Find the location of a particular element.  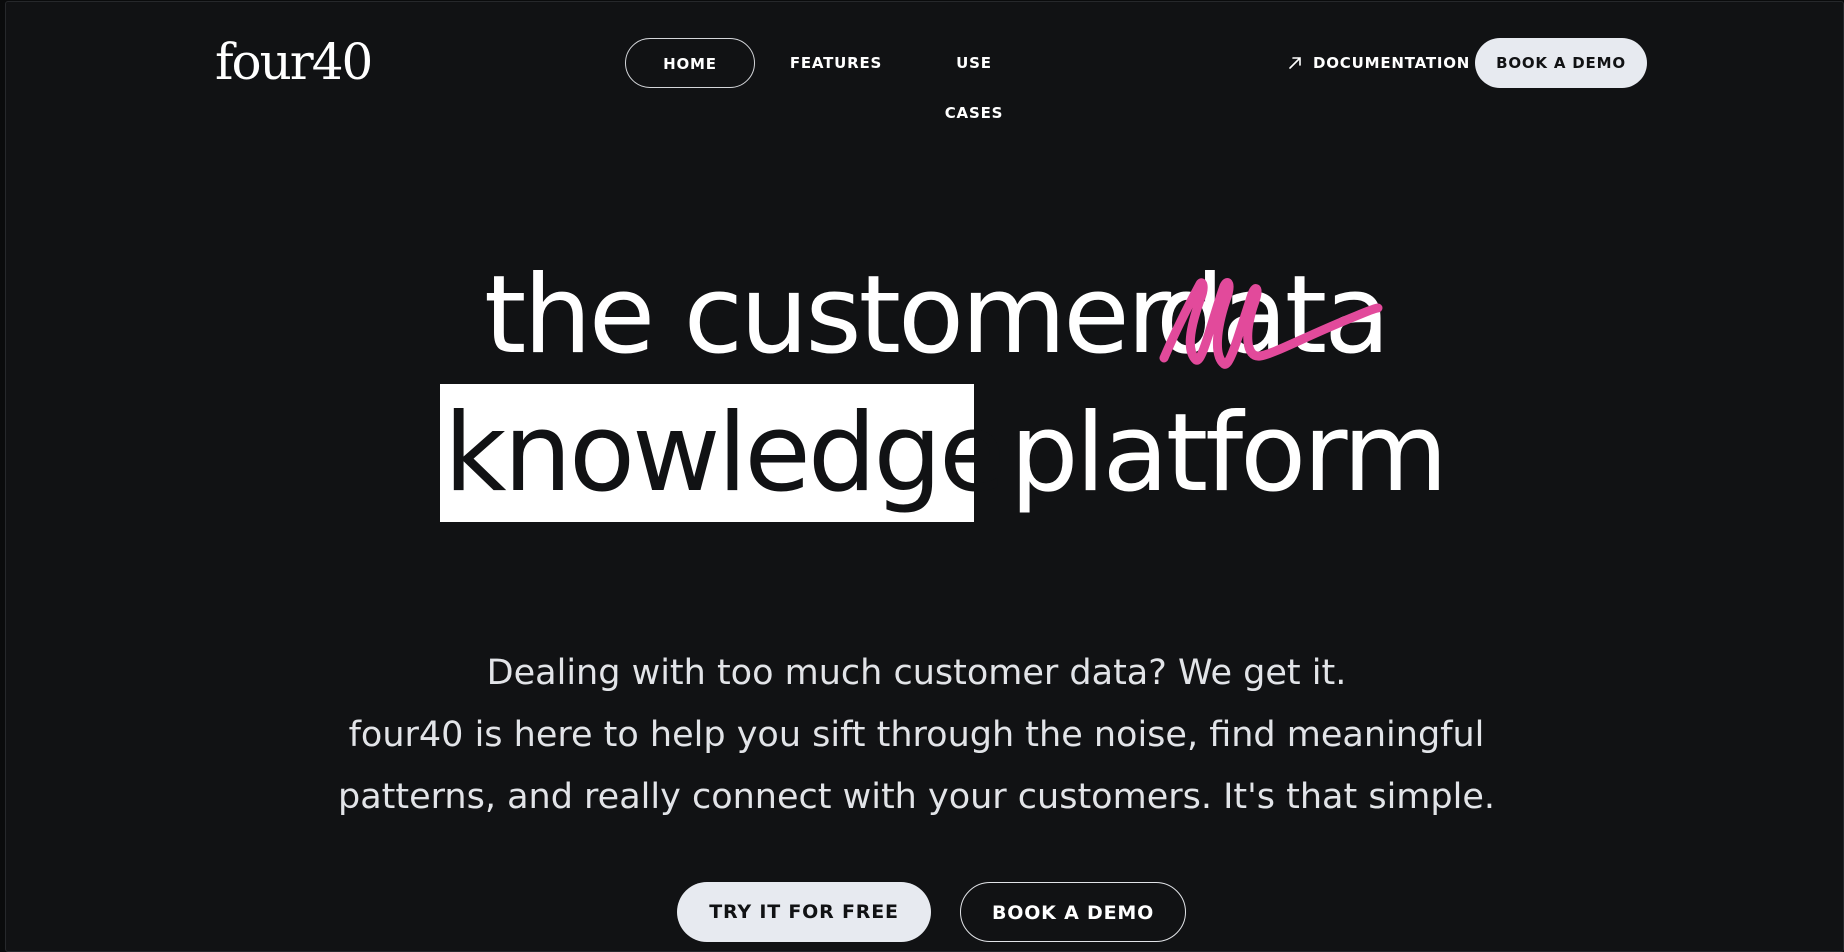

nav-item-home: HOME is located at coordinates (690, 63).